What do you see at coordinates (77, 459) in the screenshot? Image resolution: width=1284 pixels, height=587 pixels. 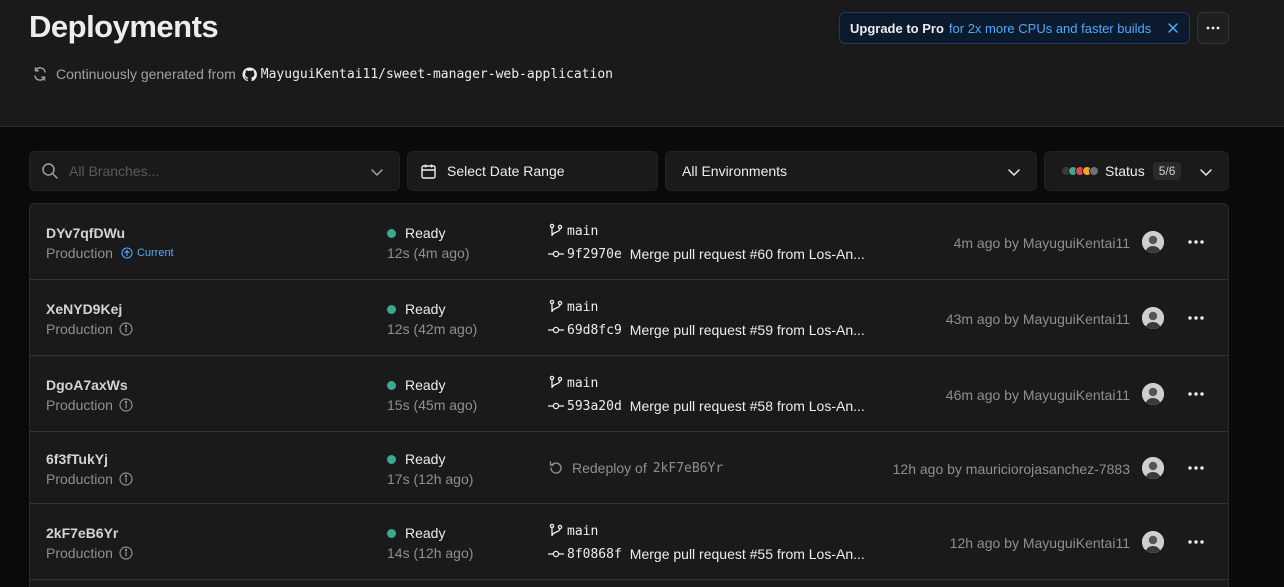 I see `deployment-id: 6f3fTukYj` at bounding box center [77, 459].